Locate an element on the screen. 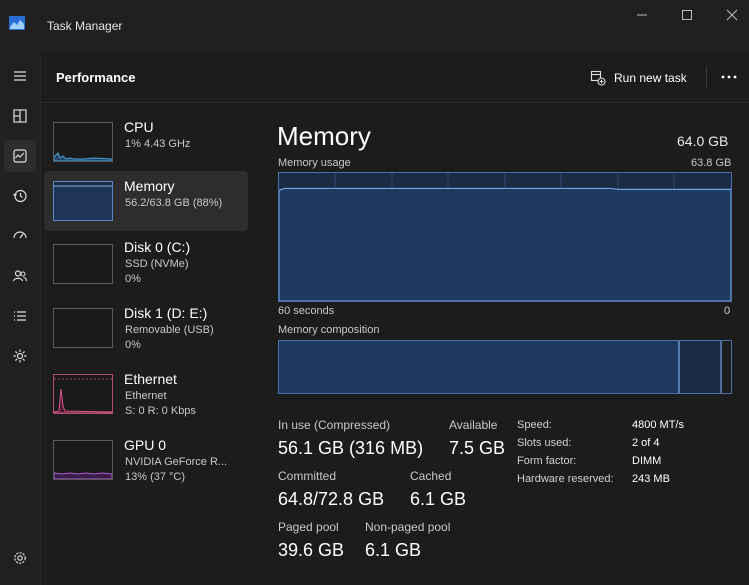 The width and height of the screenshot is (749, 585). nav-details is located at coordinates (20, 316).